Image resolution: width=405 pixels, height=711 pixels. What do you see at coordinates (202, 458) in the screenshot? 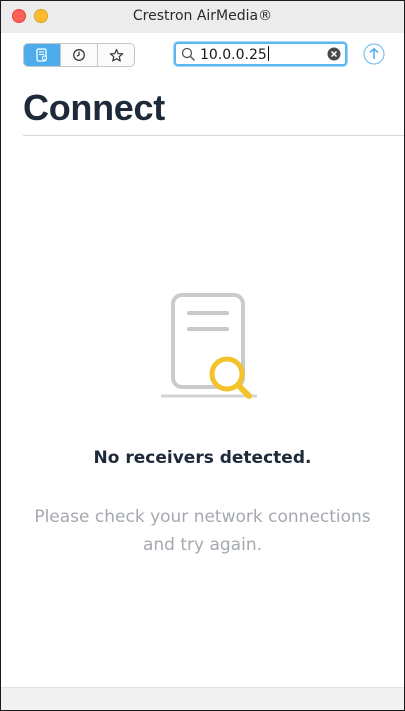
I see `empty-state-title: No receivers detected.` at bounding box center [202, 458].